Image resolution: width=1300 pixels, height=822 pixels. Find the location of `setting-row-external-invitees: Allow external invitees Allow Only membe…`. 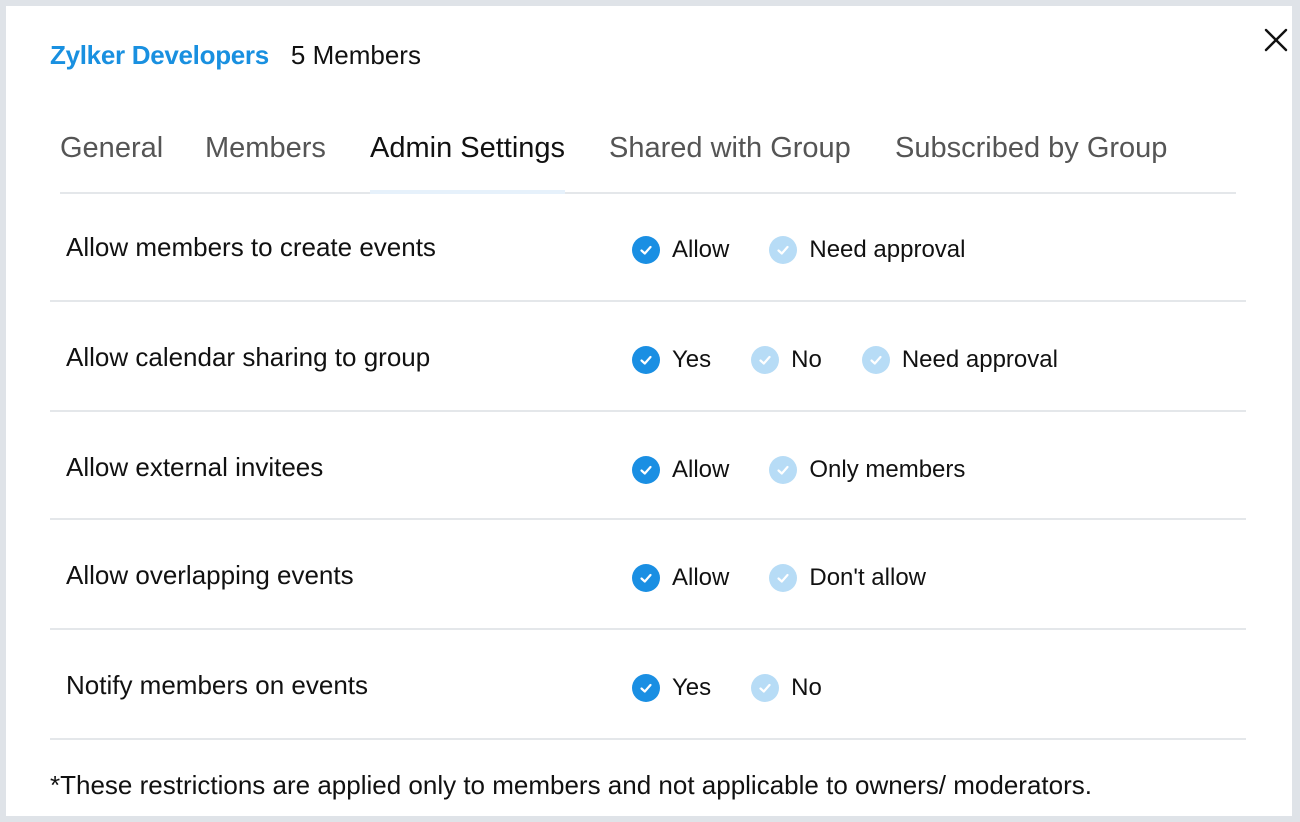

setting-row-external-invitees: Allow external invitees Allow Only membe… is located at coordinates (648, 466).